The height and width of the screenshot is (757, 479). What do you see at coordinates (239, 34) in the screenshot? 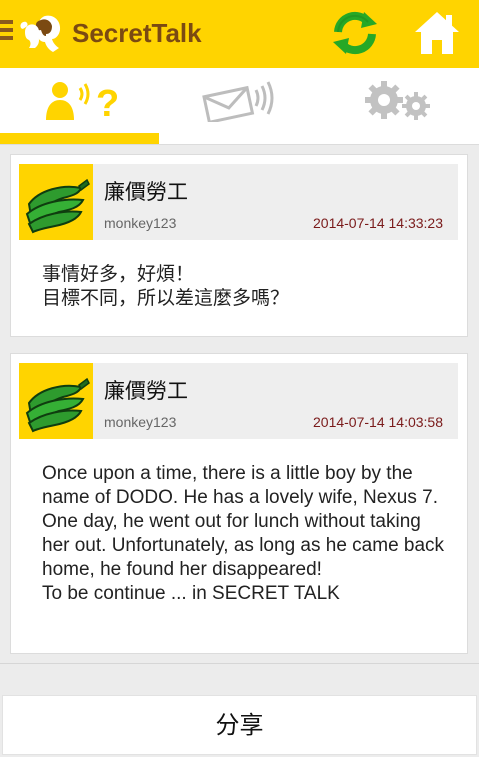
I see `action-bar: SecretTalk` at bounding box center [239, 34].